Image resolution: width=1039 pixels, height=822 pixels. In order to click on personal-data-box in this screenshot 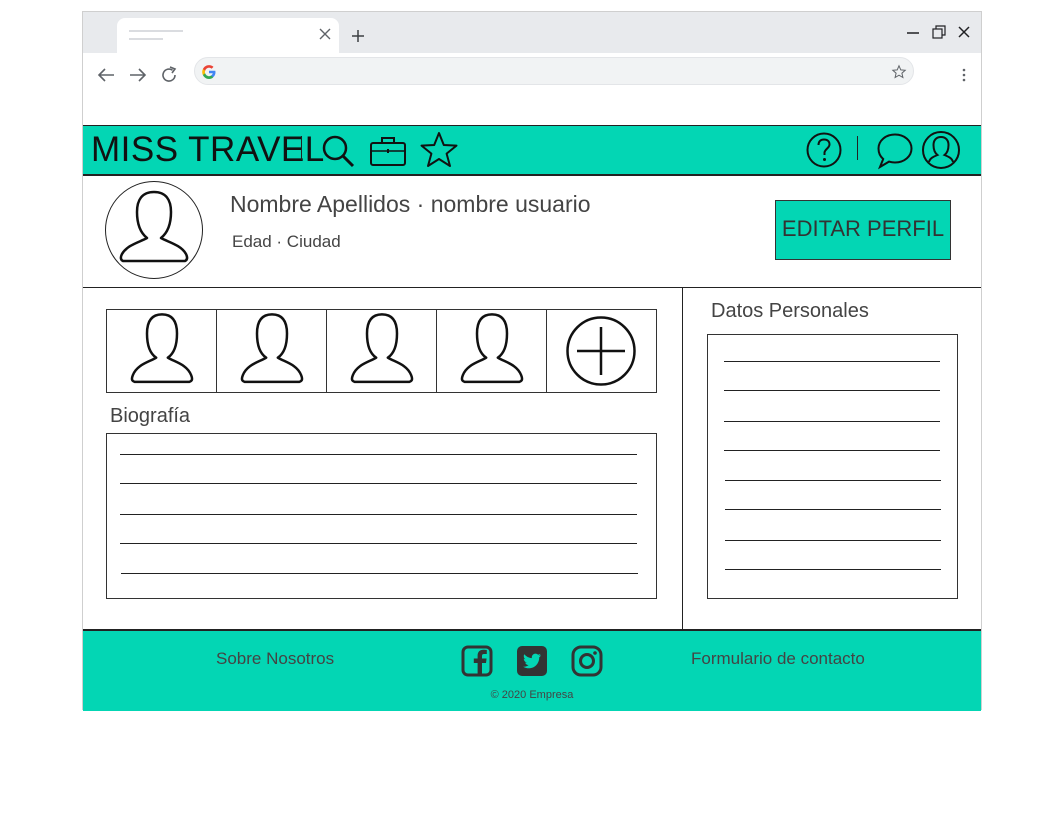, I will do `click(832, 466)`.